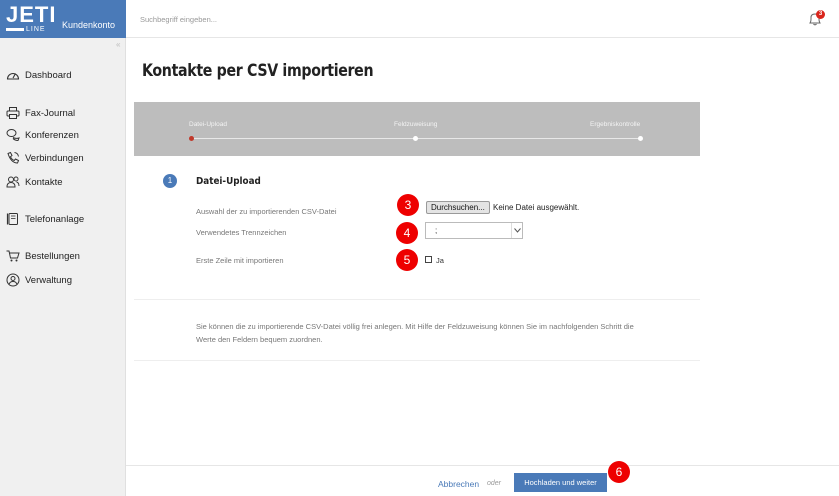  Describe the element at coordinates (482, 19) in the screenshot. I see `top-bar: 3` at that location.